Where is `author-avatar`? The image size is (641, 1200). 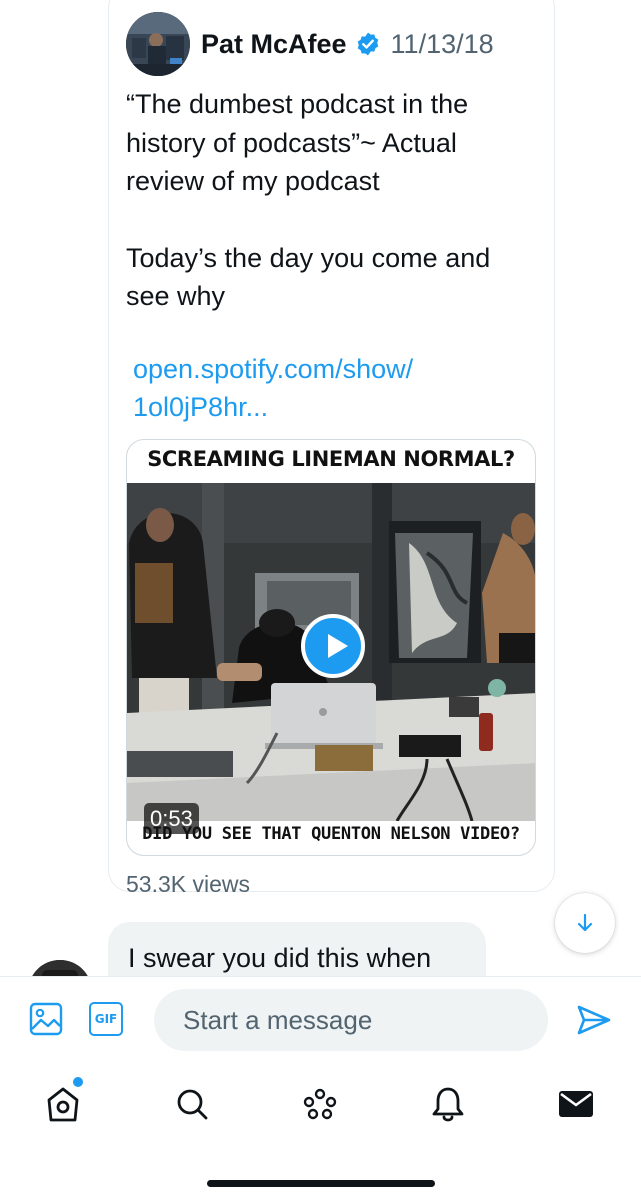 author-avatar is located at coordinates (158, 44).